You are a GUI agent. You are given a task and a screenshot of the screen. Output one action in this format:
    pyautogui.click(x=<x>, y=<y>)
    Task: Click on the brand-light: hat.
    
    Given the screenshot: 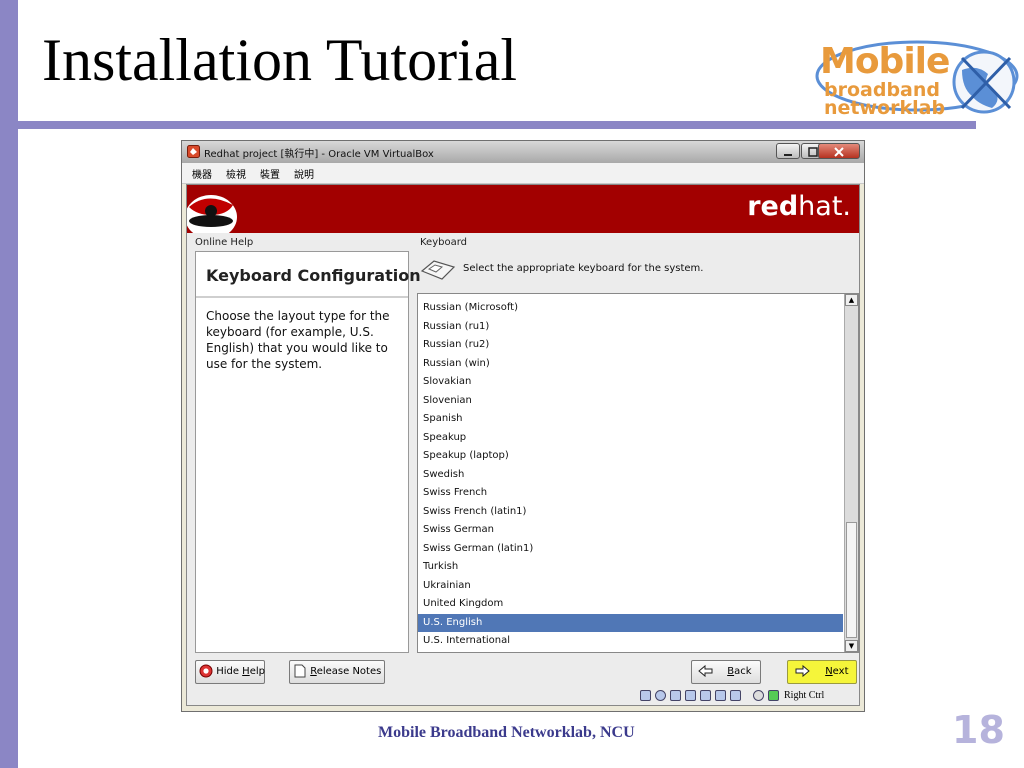 What is the action you would take?
    pyautogui.click(x=824, y=206)
    